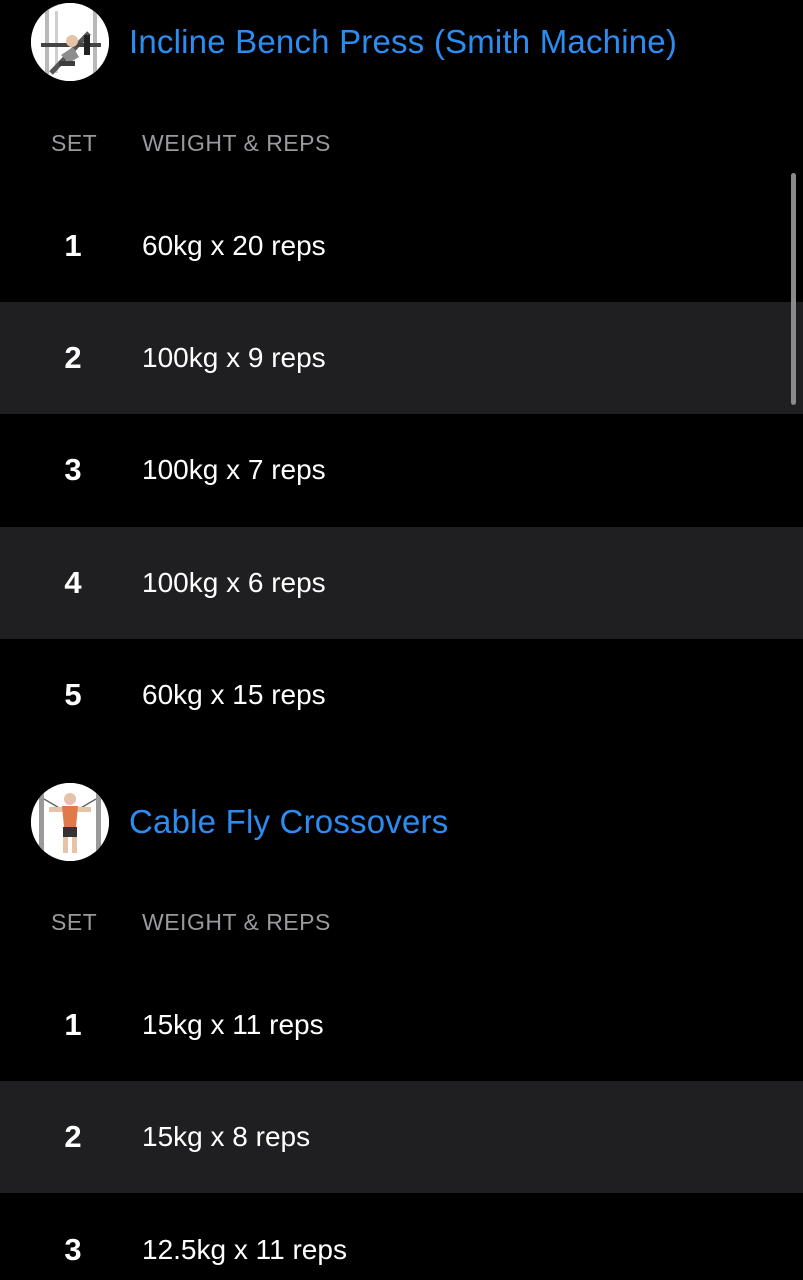  What do you see at coordinates (244, 1249) in the screenshot?
I see `set-weight-reps: 12.5kg x 11 reps` at bounding box center [244, 1249].